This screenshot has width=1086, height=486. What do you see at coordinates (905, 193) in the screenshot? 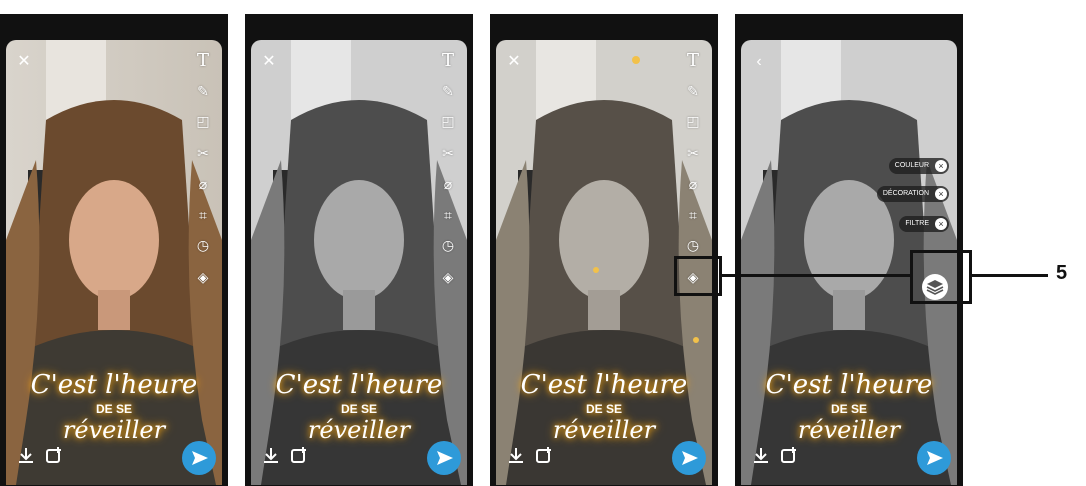
I see `layer-option-decoration-label: DÉCORATION` at bounding box center [905, 193].